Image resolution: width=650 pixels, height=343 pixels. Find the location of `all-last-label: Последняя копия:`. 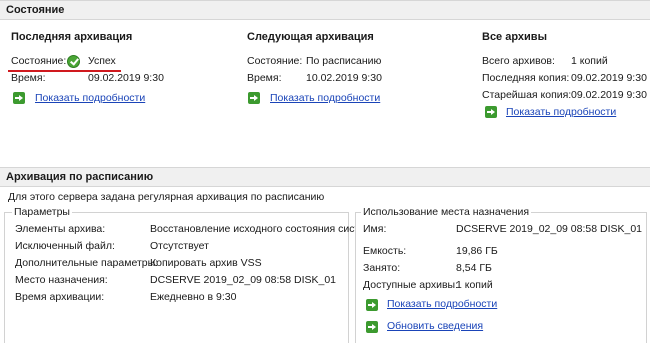

all-last-label: Последняя копия: is located at coordinates (526, 78).